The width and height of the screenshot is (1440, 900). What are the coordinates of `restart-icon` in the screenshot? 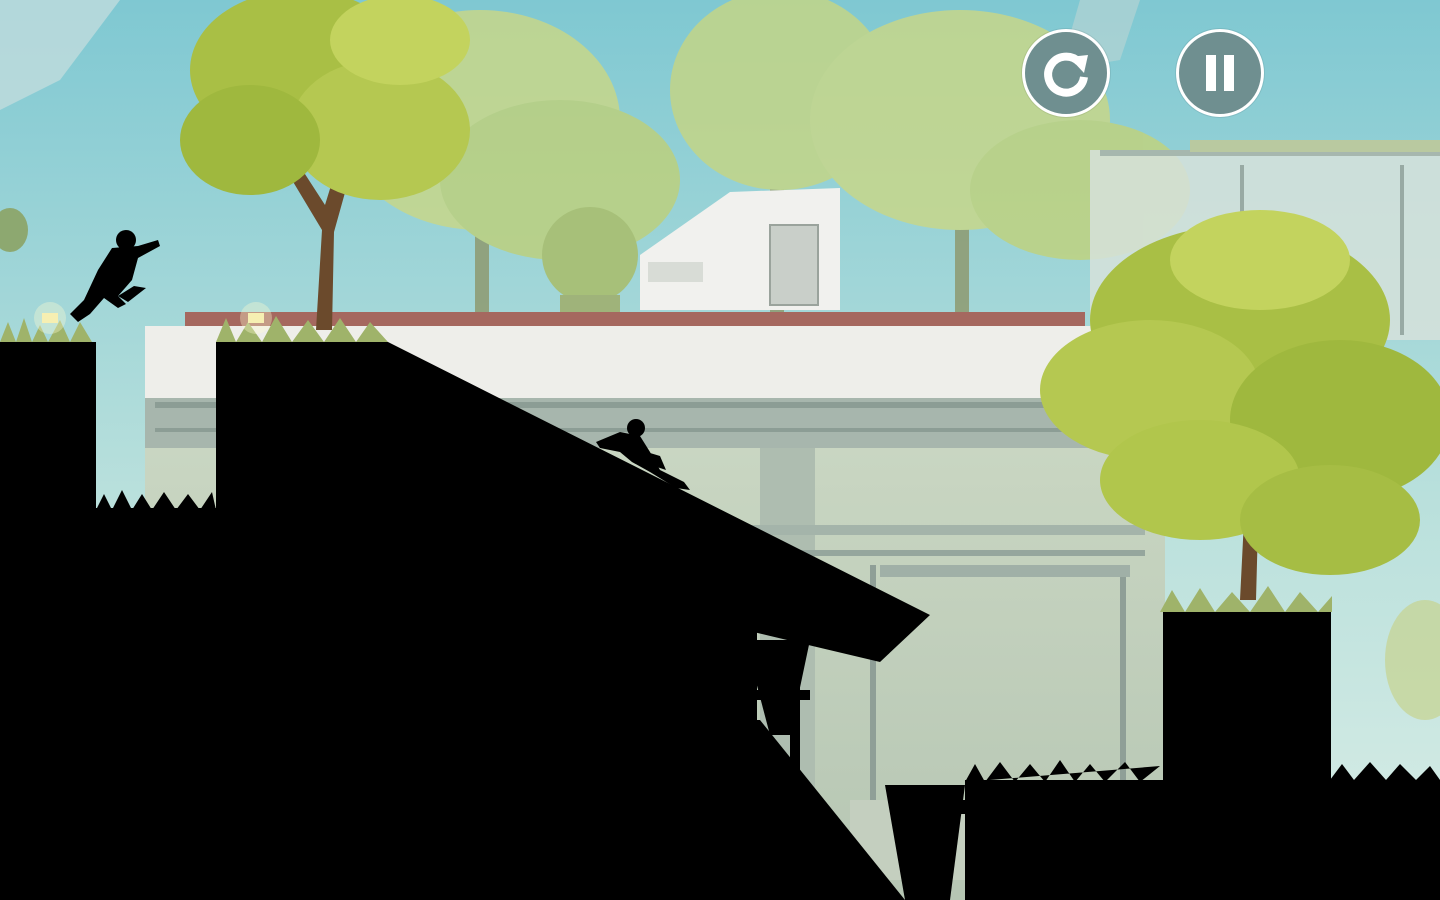 It's located at (1066, 74).